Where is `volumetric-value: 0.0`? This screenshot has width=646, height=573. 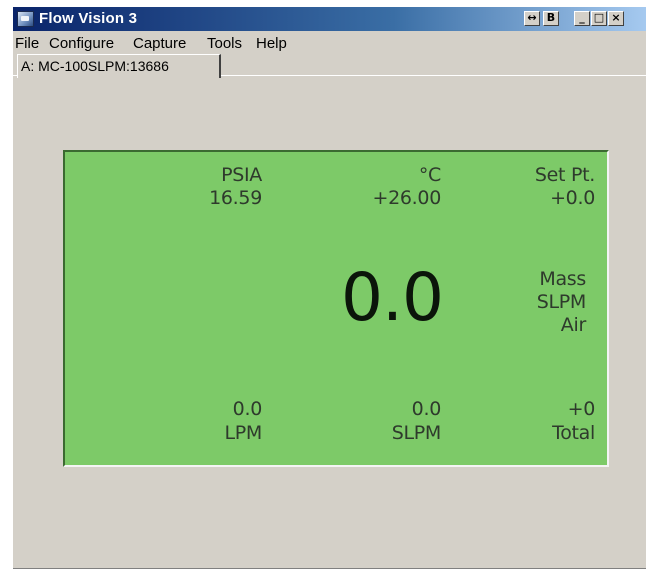 volumetric-value: 0.0 is located at coordinates (247, 409).